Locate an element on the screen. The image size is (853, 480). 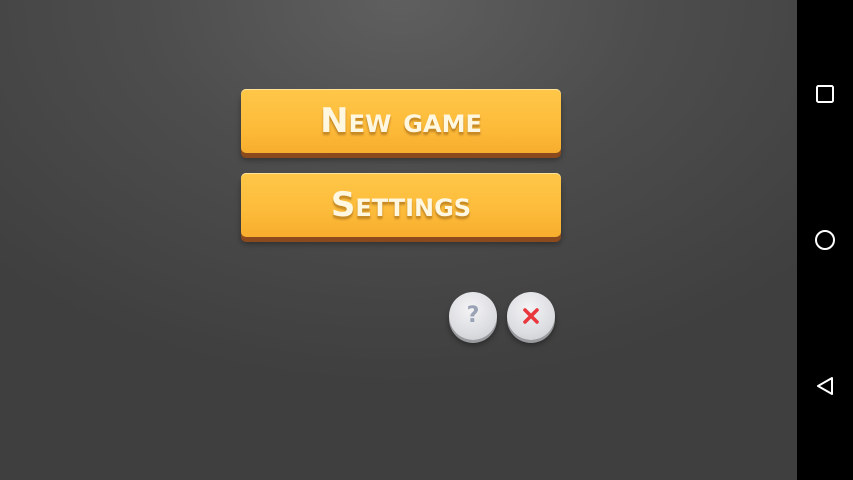
recents-button is located at coordinates (825, 94).